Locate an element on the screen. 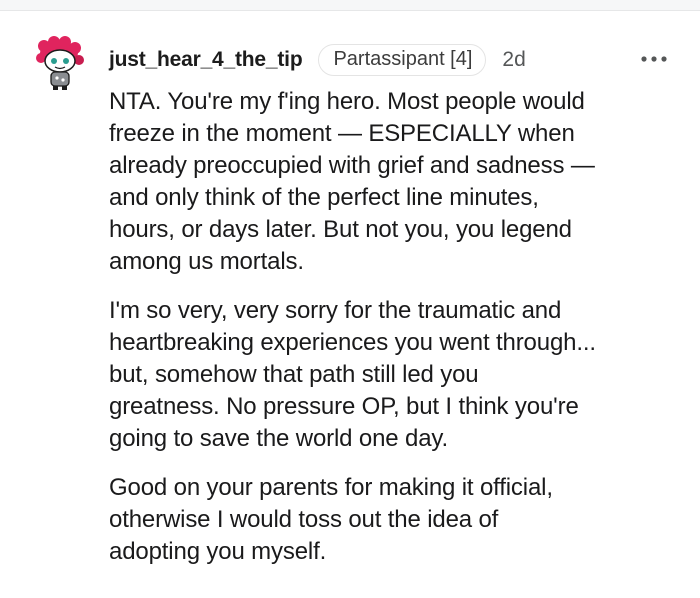 The width and height of the screenshot is (700, 598). more-options-button is located at coordinates (654, 58).